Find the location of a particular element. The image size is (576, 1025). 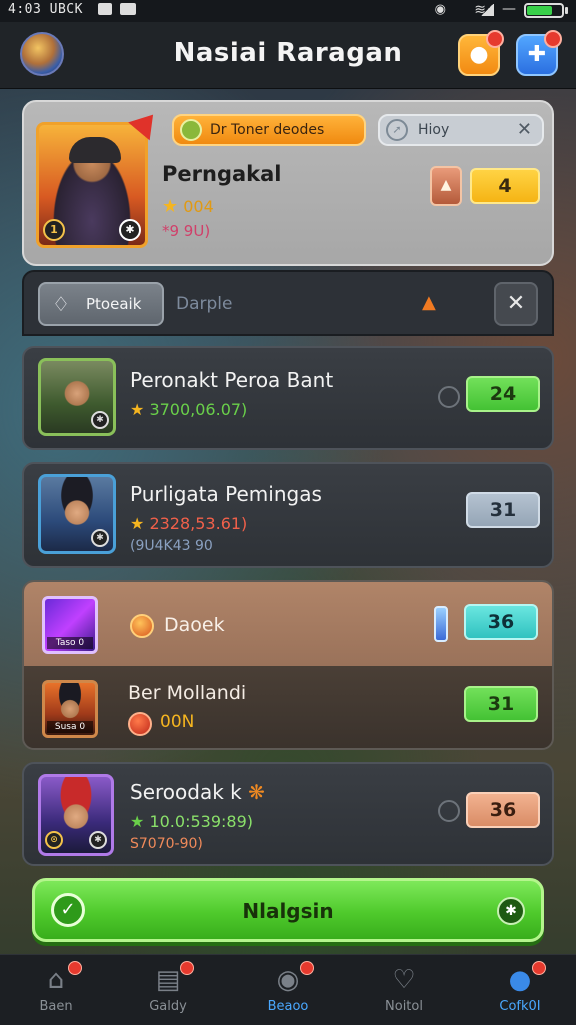

tab-label: Cofk0I is located at coordinates (520, 1006).